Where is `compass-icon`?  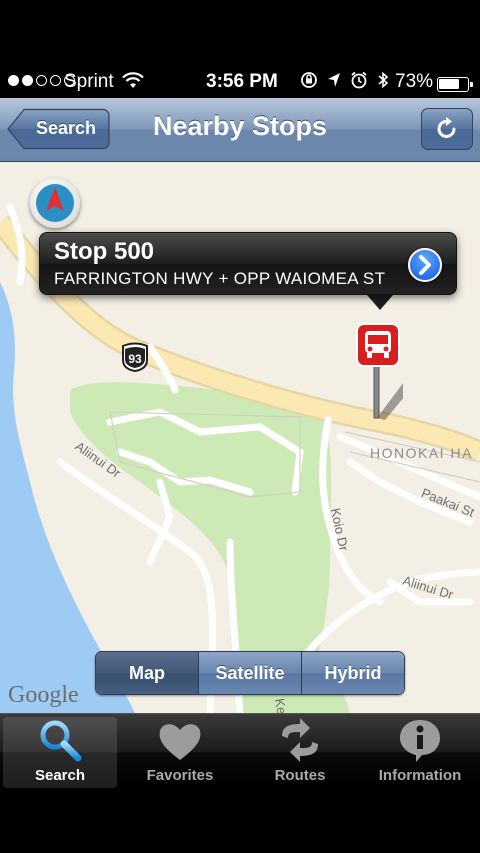 compass-icon is located at coordinates (55, 203).